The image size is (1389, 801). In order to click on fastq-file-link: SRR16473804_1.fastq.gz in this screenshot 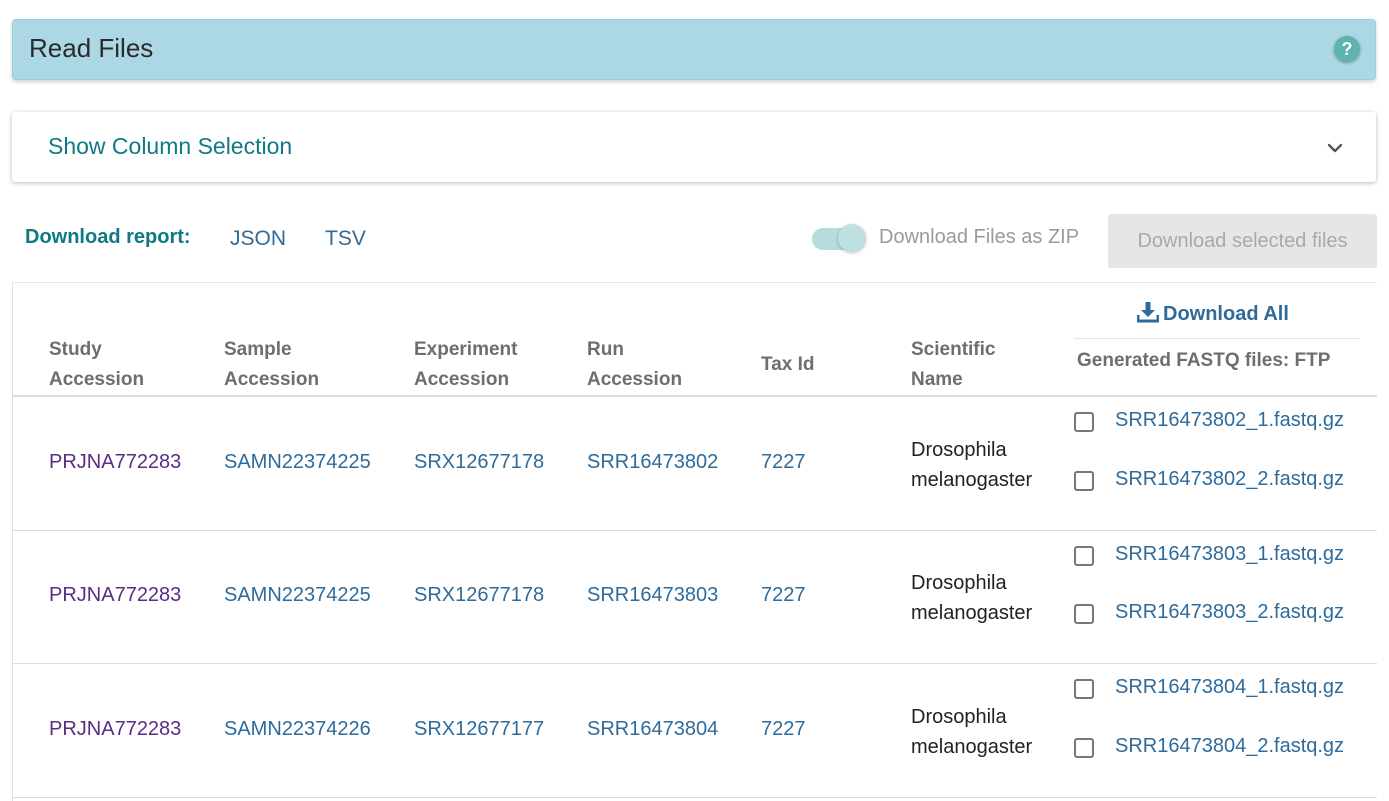, I will do `click(1229, 687)`.